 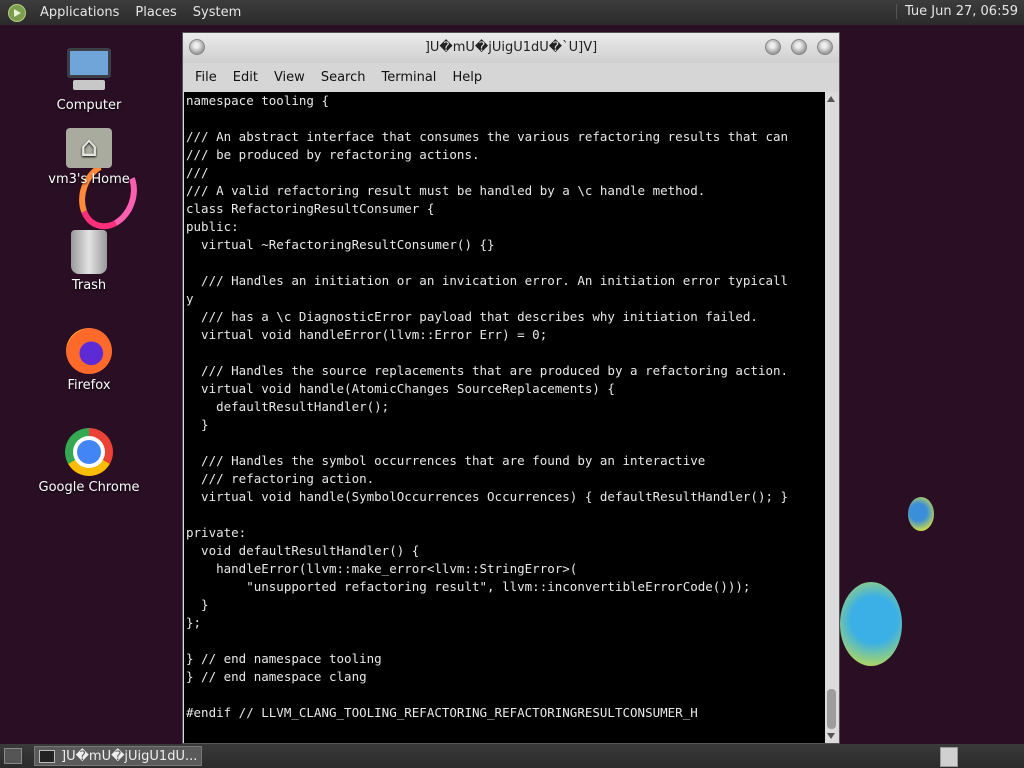 What do you see at coordinates (206, 77) in the screenshot?
I see `menu-file: File` at bounding box center [206, 77].